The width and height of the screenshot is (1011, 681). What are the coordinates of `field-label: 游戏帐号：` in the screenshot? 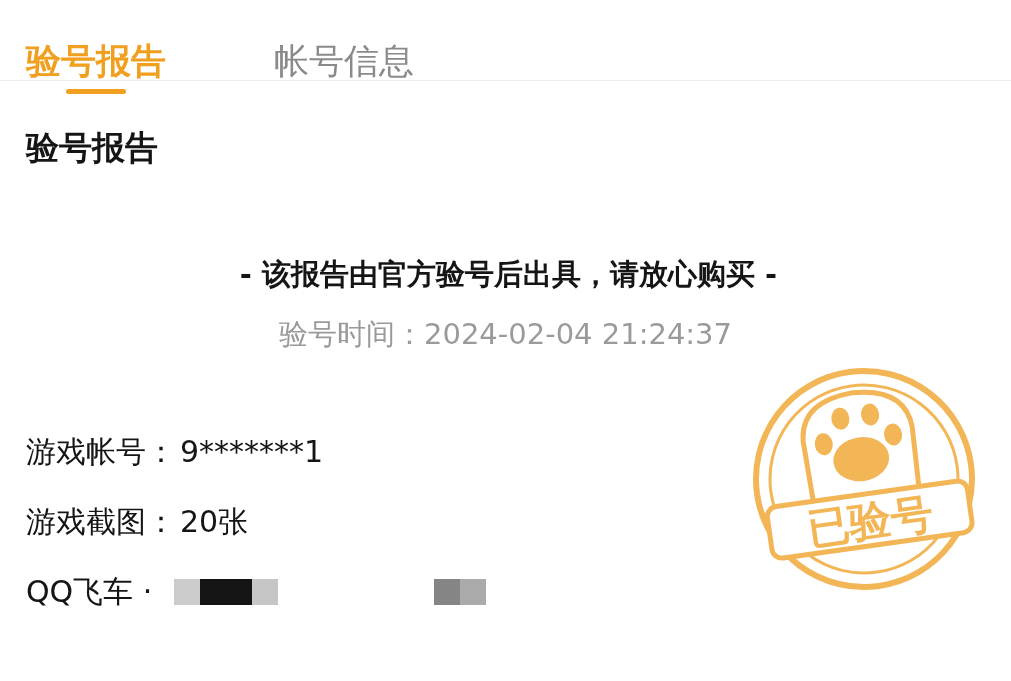 It's located at (101, 452).